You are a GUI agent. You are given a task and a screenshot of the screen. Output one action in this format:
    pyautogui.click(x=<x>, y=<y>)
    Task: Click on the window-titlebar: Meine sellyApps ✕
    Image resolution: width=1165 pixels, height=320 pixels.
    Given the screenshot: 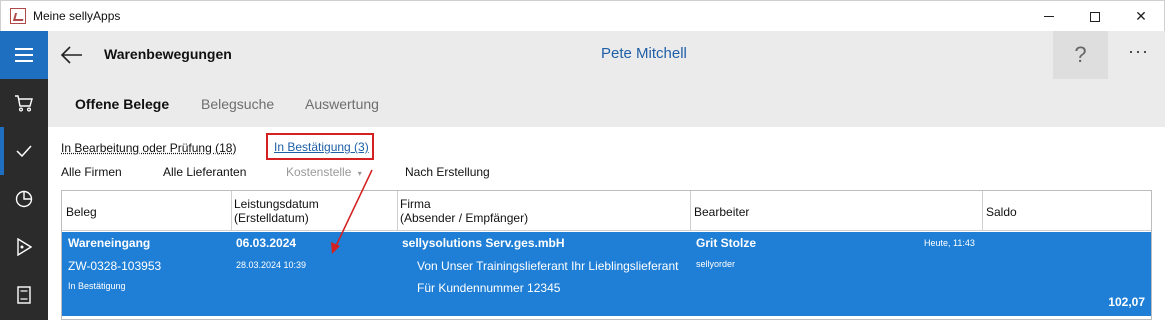 What is the action you would take?
    pyautogui.click(x=582, y=15)
    